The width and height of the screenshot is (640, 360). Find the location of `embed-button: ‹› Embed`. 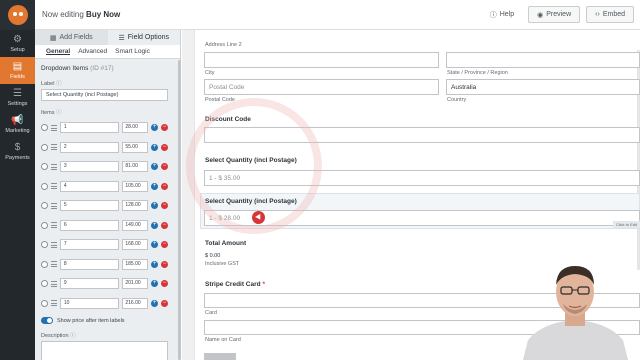

embed-button: ‹› Embed is located at coordinates (610, 14).